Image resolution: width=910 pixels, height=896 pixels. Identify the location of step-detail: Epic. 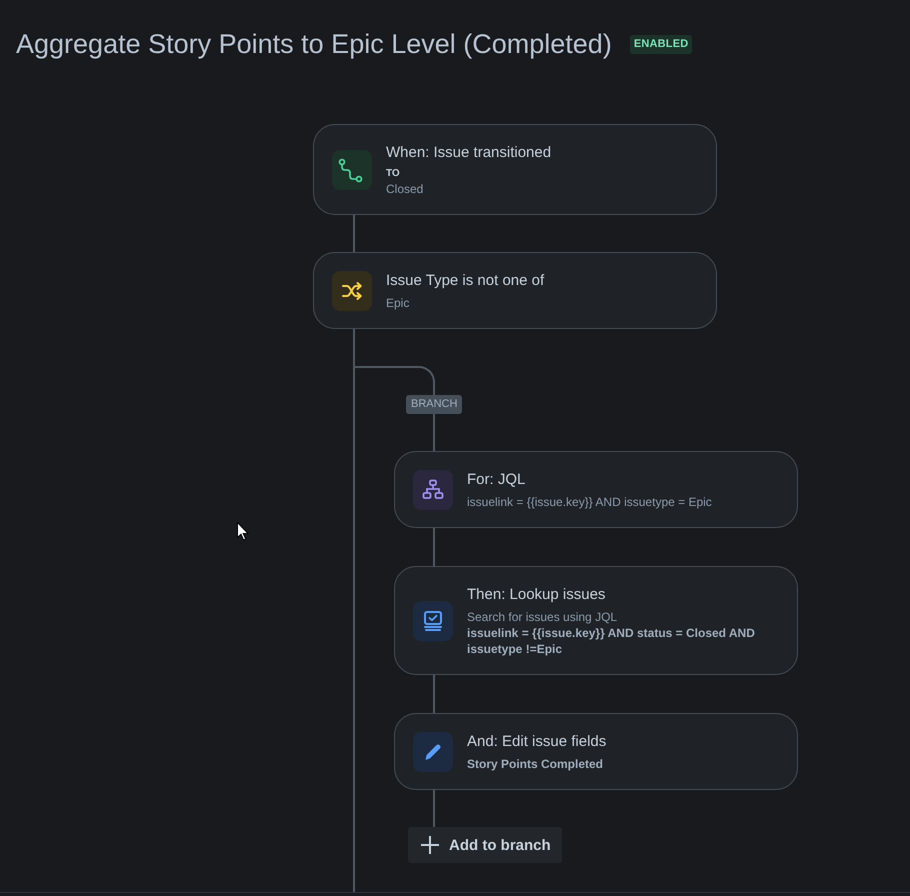
(398, 303).